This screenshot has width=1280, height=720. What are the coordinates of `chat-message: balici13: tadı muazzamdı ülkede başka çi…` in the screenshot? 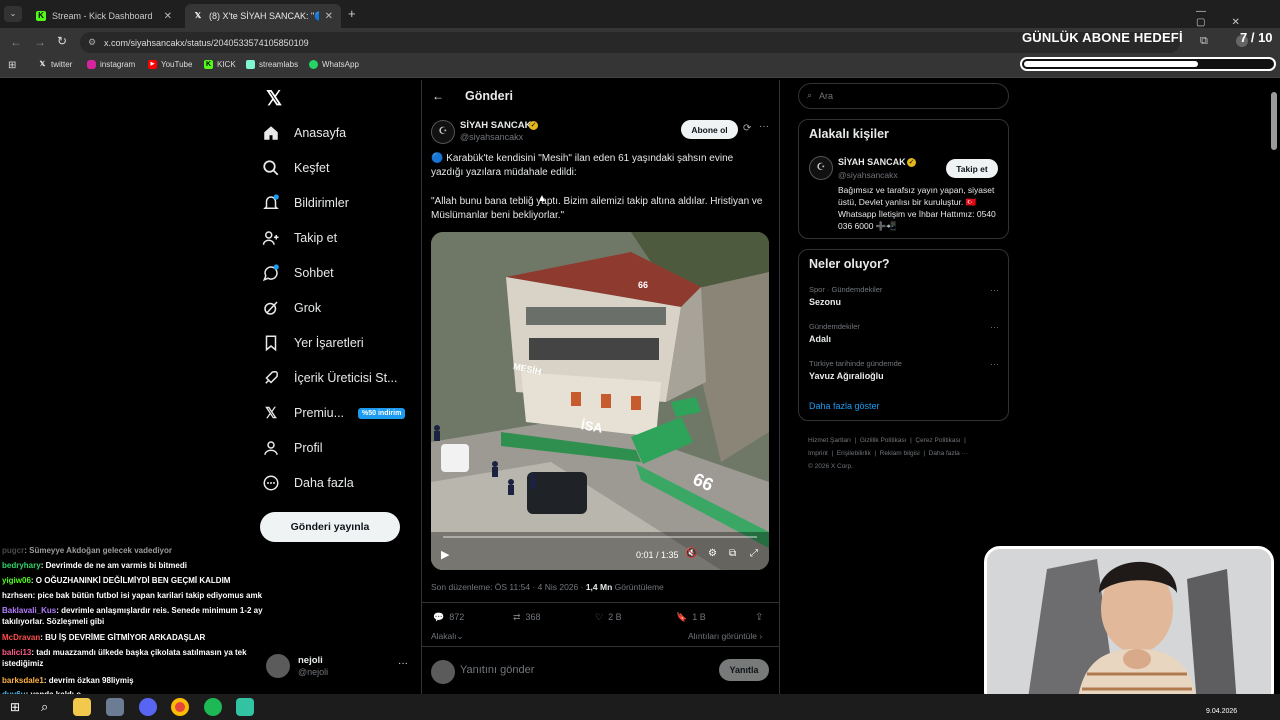 It's located at (124, 658).